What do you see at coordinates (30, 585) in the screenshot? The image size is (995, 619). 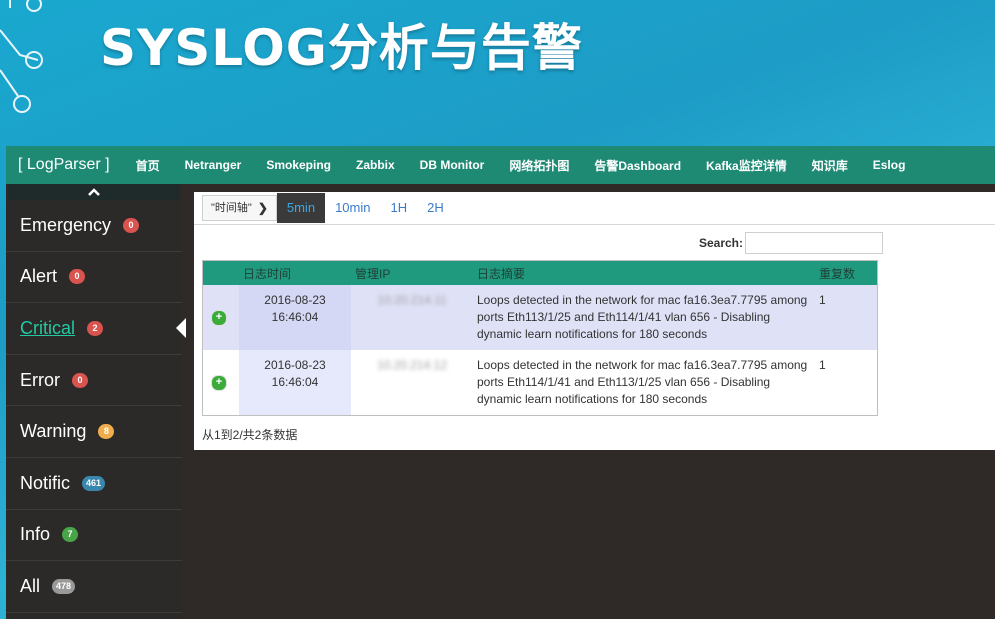 I see `sidebar-item-label: All` at bounding box center [30, 585].